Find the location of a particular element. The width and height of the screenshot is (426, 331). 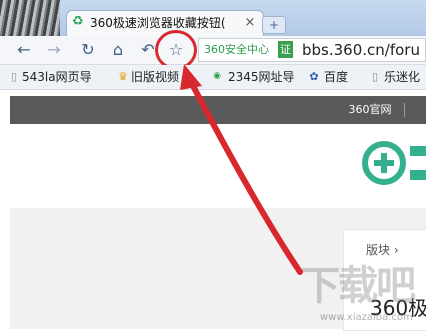

certificate-badge: 证 is located at coordinates (285, 49).